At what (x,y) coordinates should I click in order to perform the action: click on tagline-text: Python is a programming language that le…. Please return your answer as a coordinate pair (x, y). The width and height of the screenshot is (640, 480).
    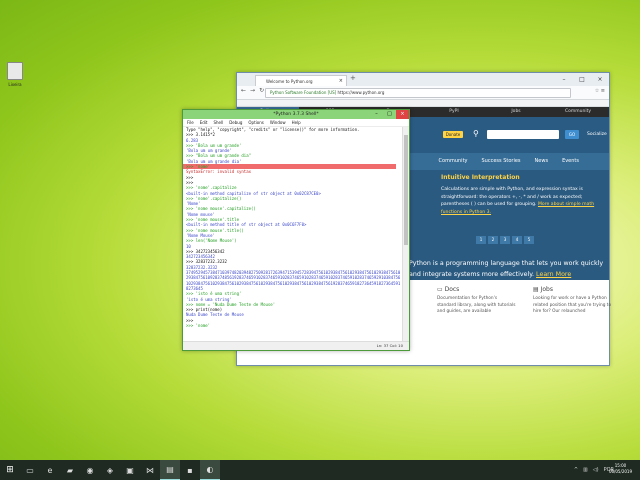
    Looking at the image, I should click on (506, 269).